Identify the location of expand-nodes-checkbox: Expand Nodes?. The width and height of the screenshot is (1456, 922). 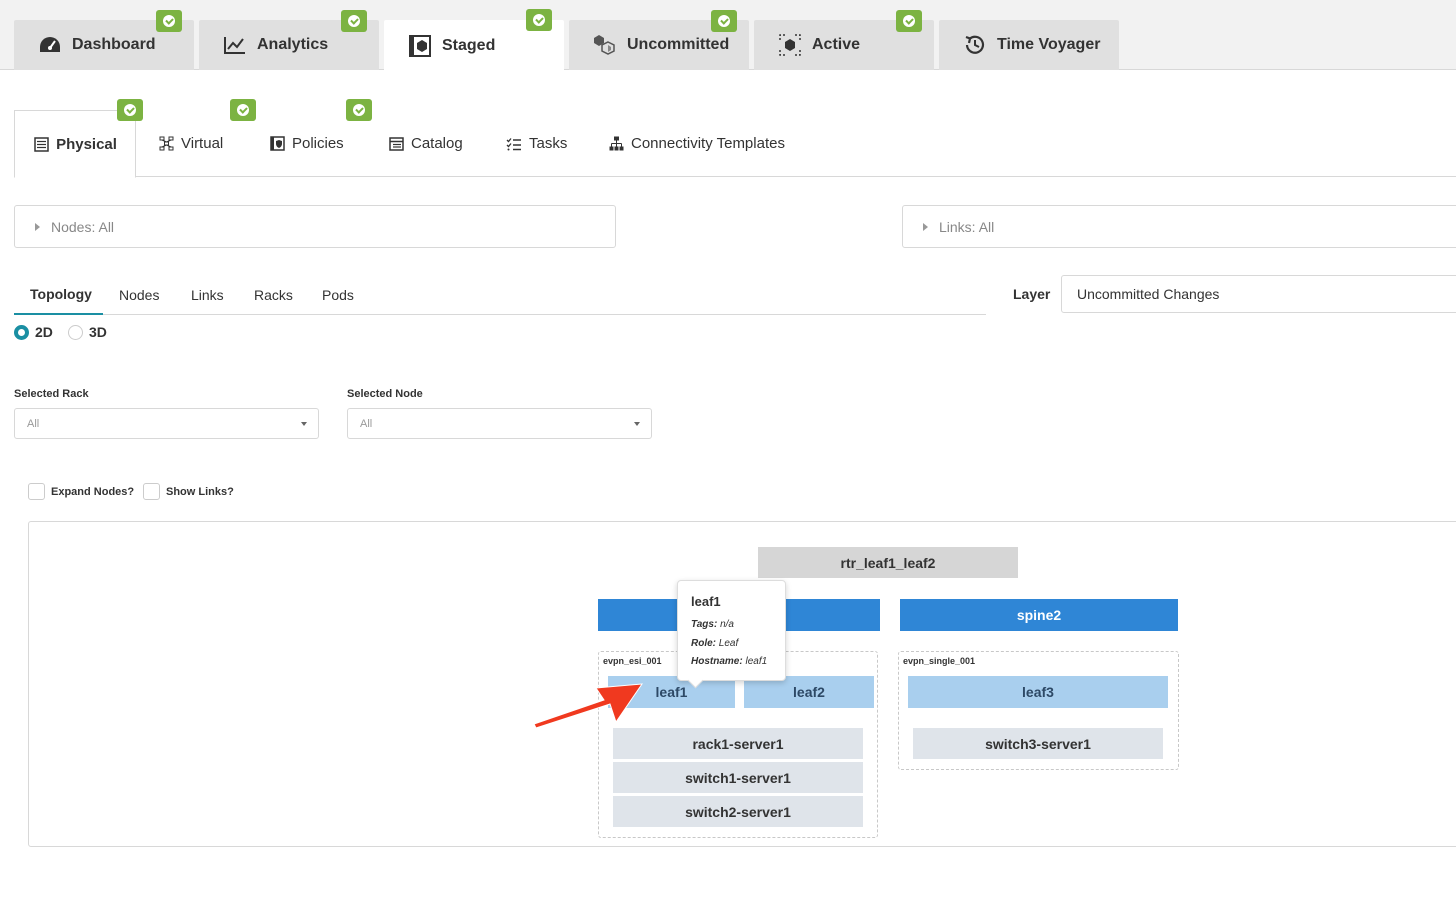
(81, 491).